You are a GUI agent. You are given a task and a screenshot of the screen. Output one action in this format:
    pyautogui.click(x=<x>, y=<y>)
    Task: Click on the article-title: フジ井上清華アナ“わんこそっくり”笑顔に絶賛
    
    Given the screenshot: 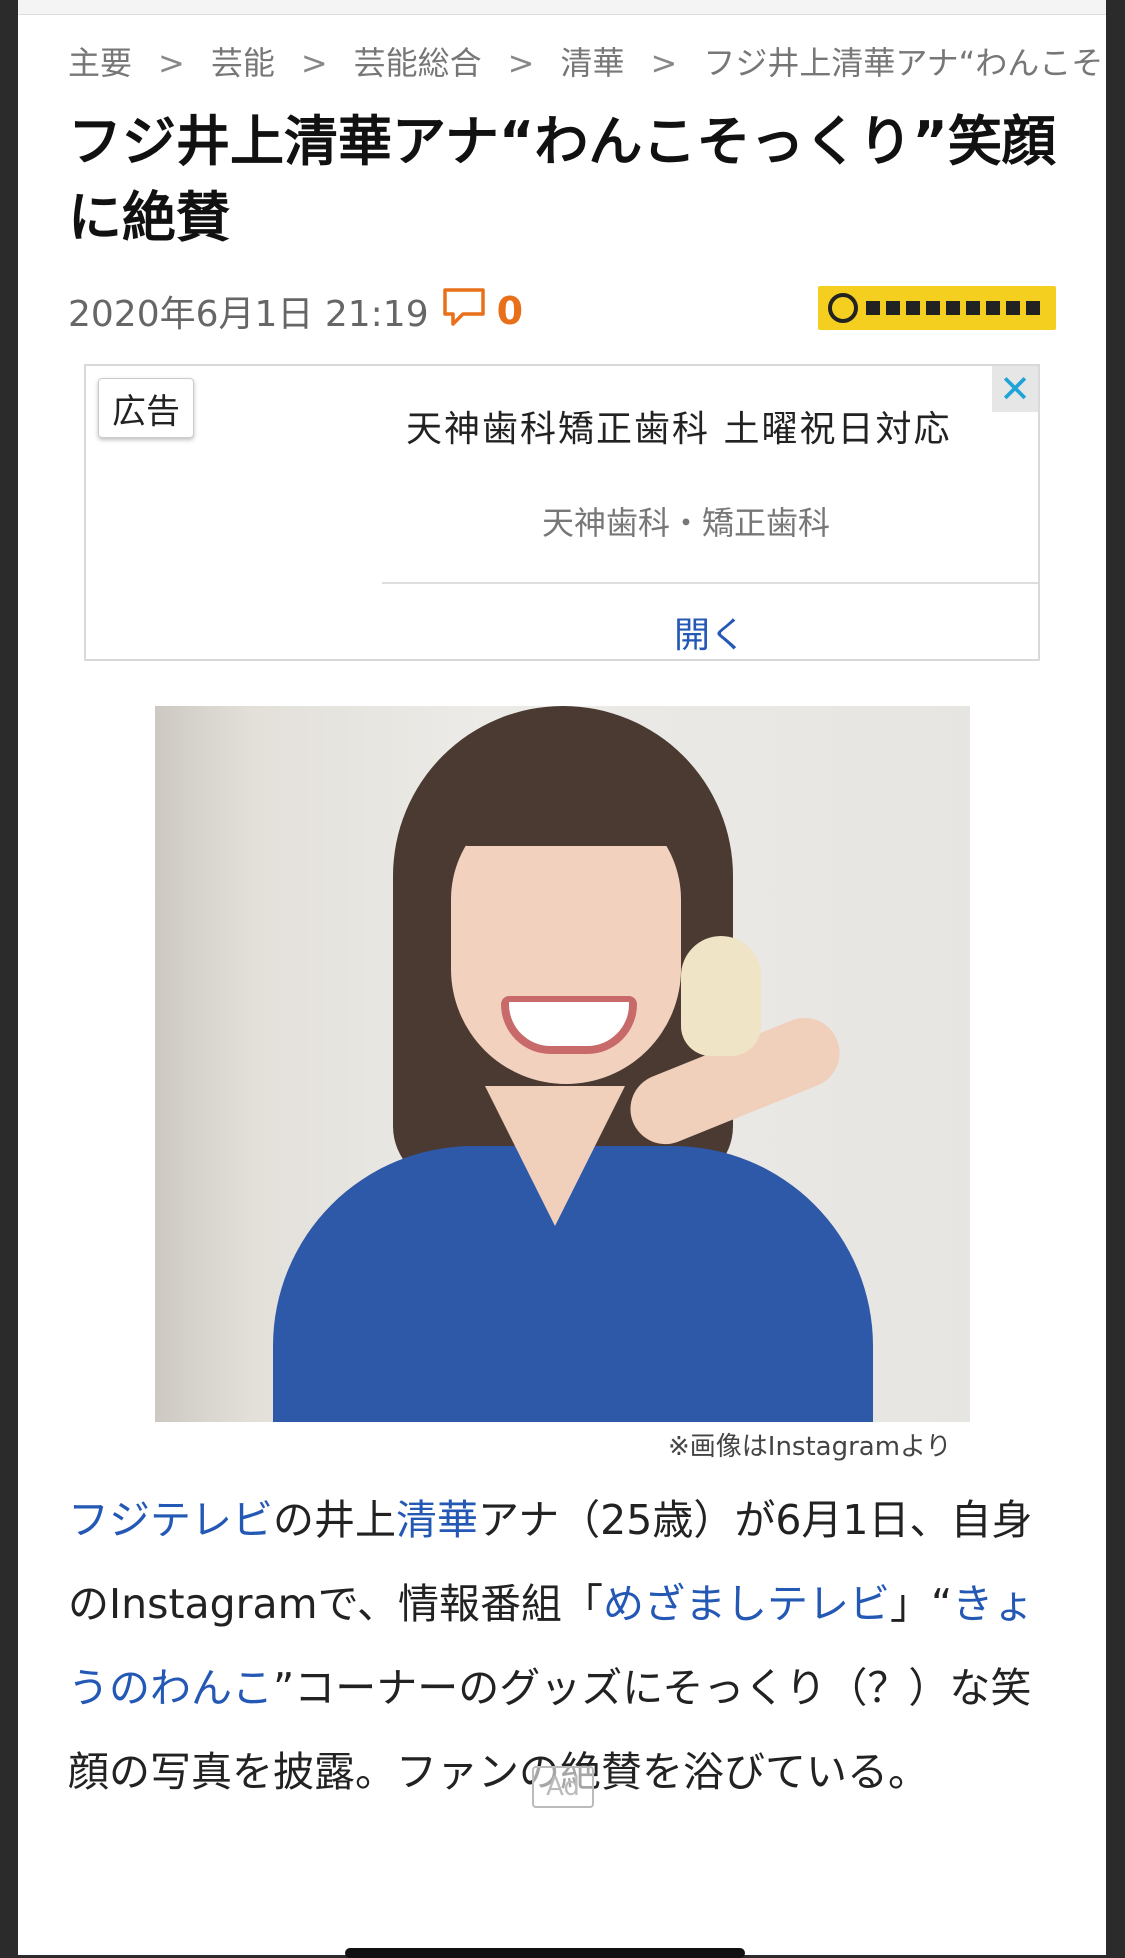 What is the action you would take?
    pyautogui.click(x=562, y=179)
    